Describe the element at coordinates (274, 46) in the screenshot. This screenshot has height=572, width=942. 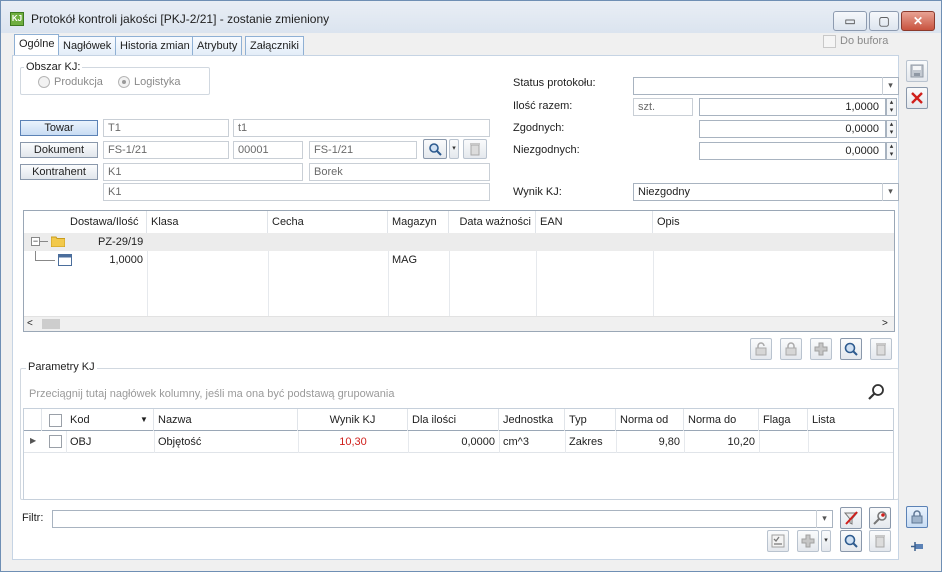
I see `tab-zalaczniki: Załączniki` at that location.